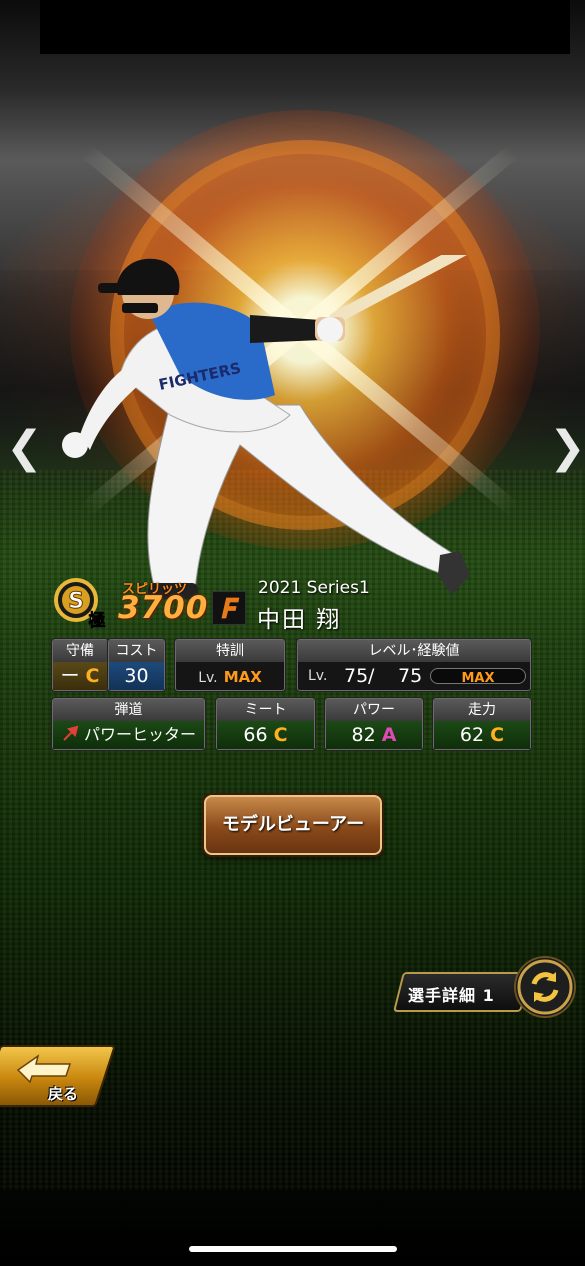  Describe the element at coordinates (451, 994) in the screenshot. I see `player-detail-label: 選手詳細 1` at that location.